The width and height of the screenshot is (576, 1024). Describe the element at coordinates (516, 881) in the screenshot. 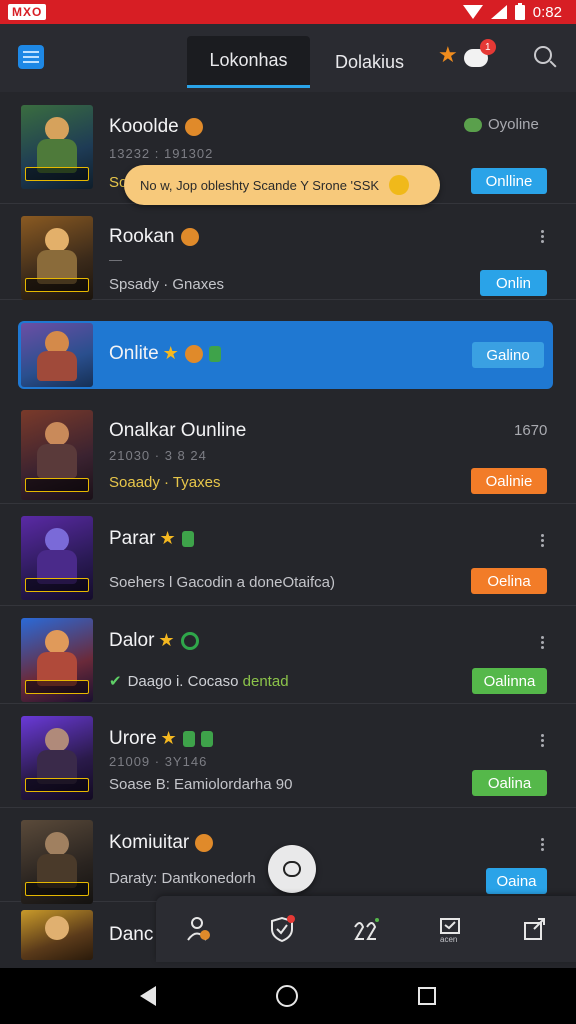

I see `online-button: Oaina` at that location.